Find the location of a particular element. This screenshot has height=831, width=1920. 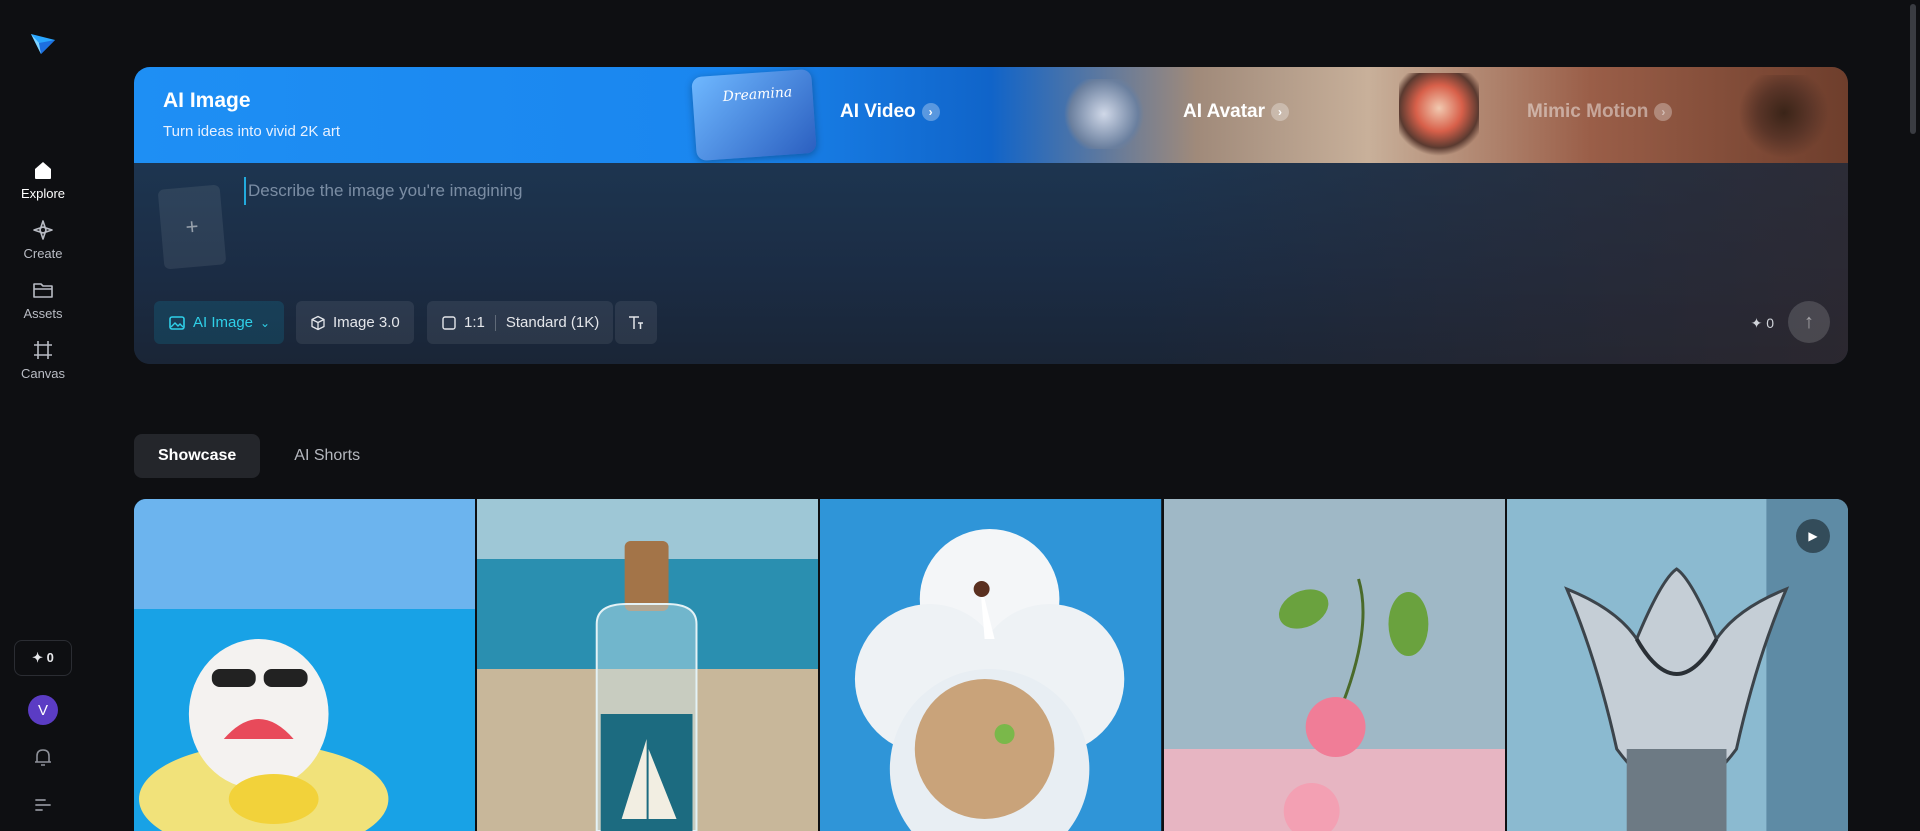

hero-subtitle: Turn ideas into vivid 2K art is located at coordinates (252, 131).